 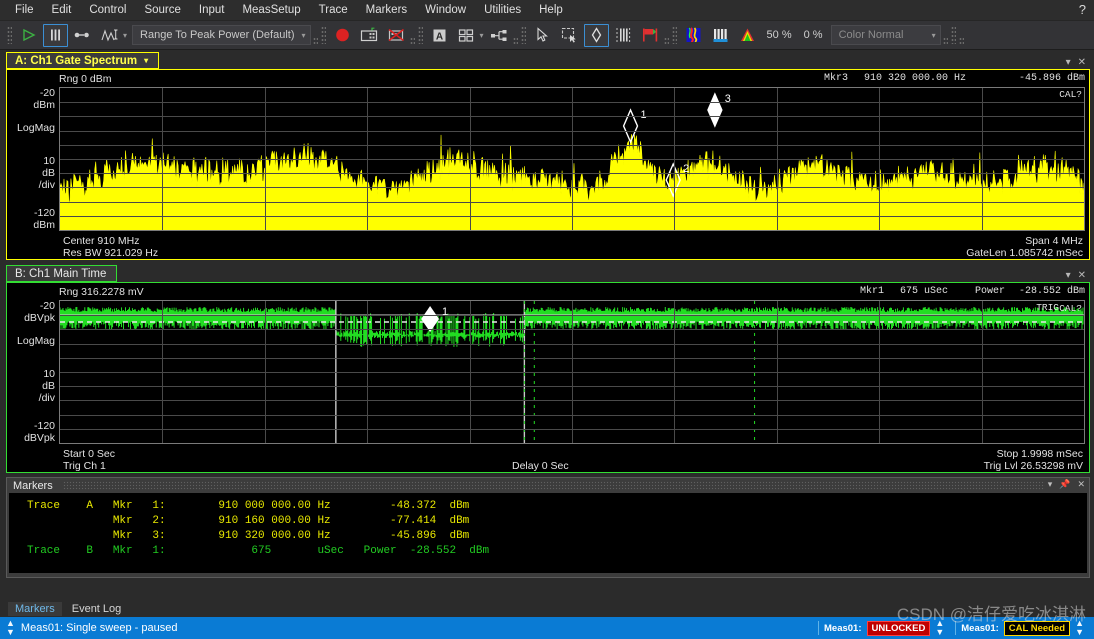 What do you see at coordinates (898, 628) in the screenshot?
I see `status-badge-unlocked: UNLOCKED` at bounding box center [898, 628].